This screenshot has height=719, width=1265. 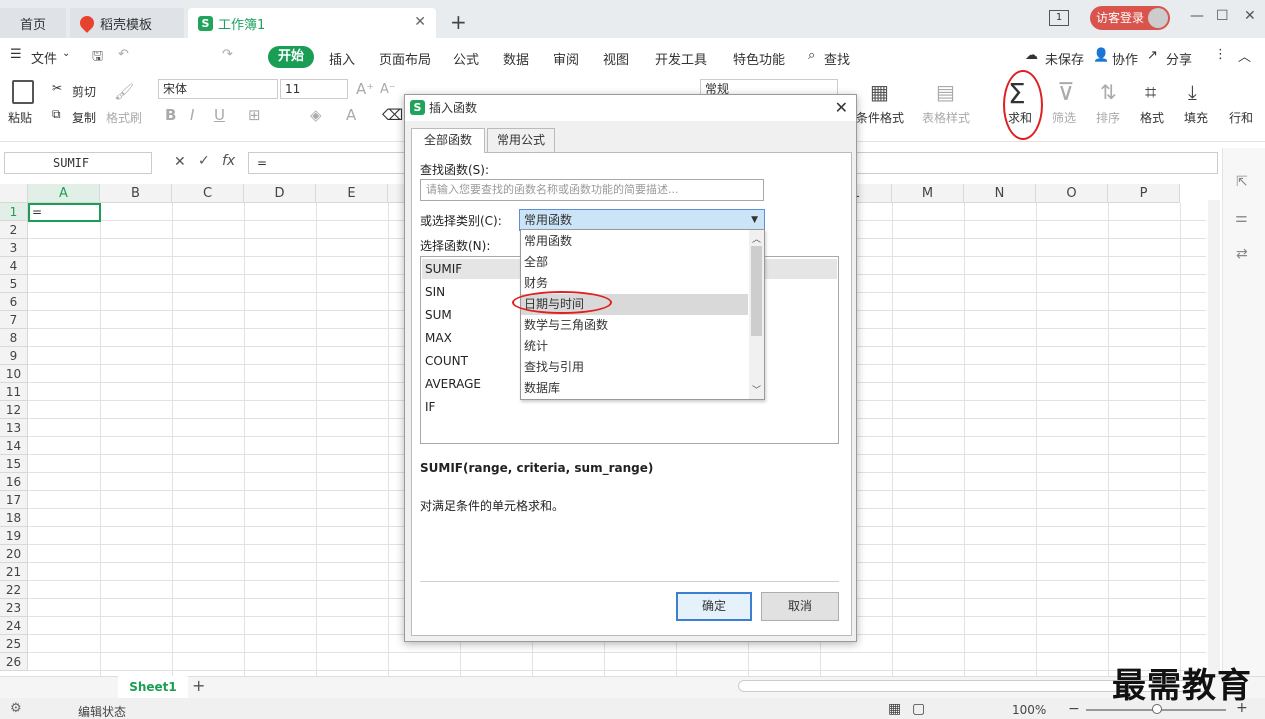 What do you see at coordinates (280, 193) in the screenshot?
I see `column-header: D` at bounding box center [280, 193].